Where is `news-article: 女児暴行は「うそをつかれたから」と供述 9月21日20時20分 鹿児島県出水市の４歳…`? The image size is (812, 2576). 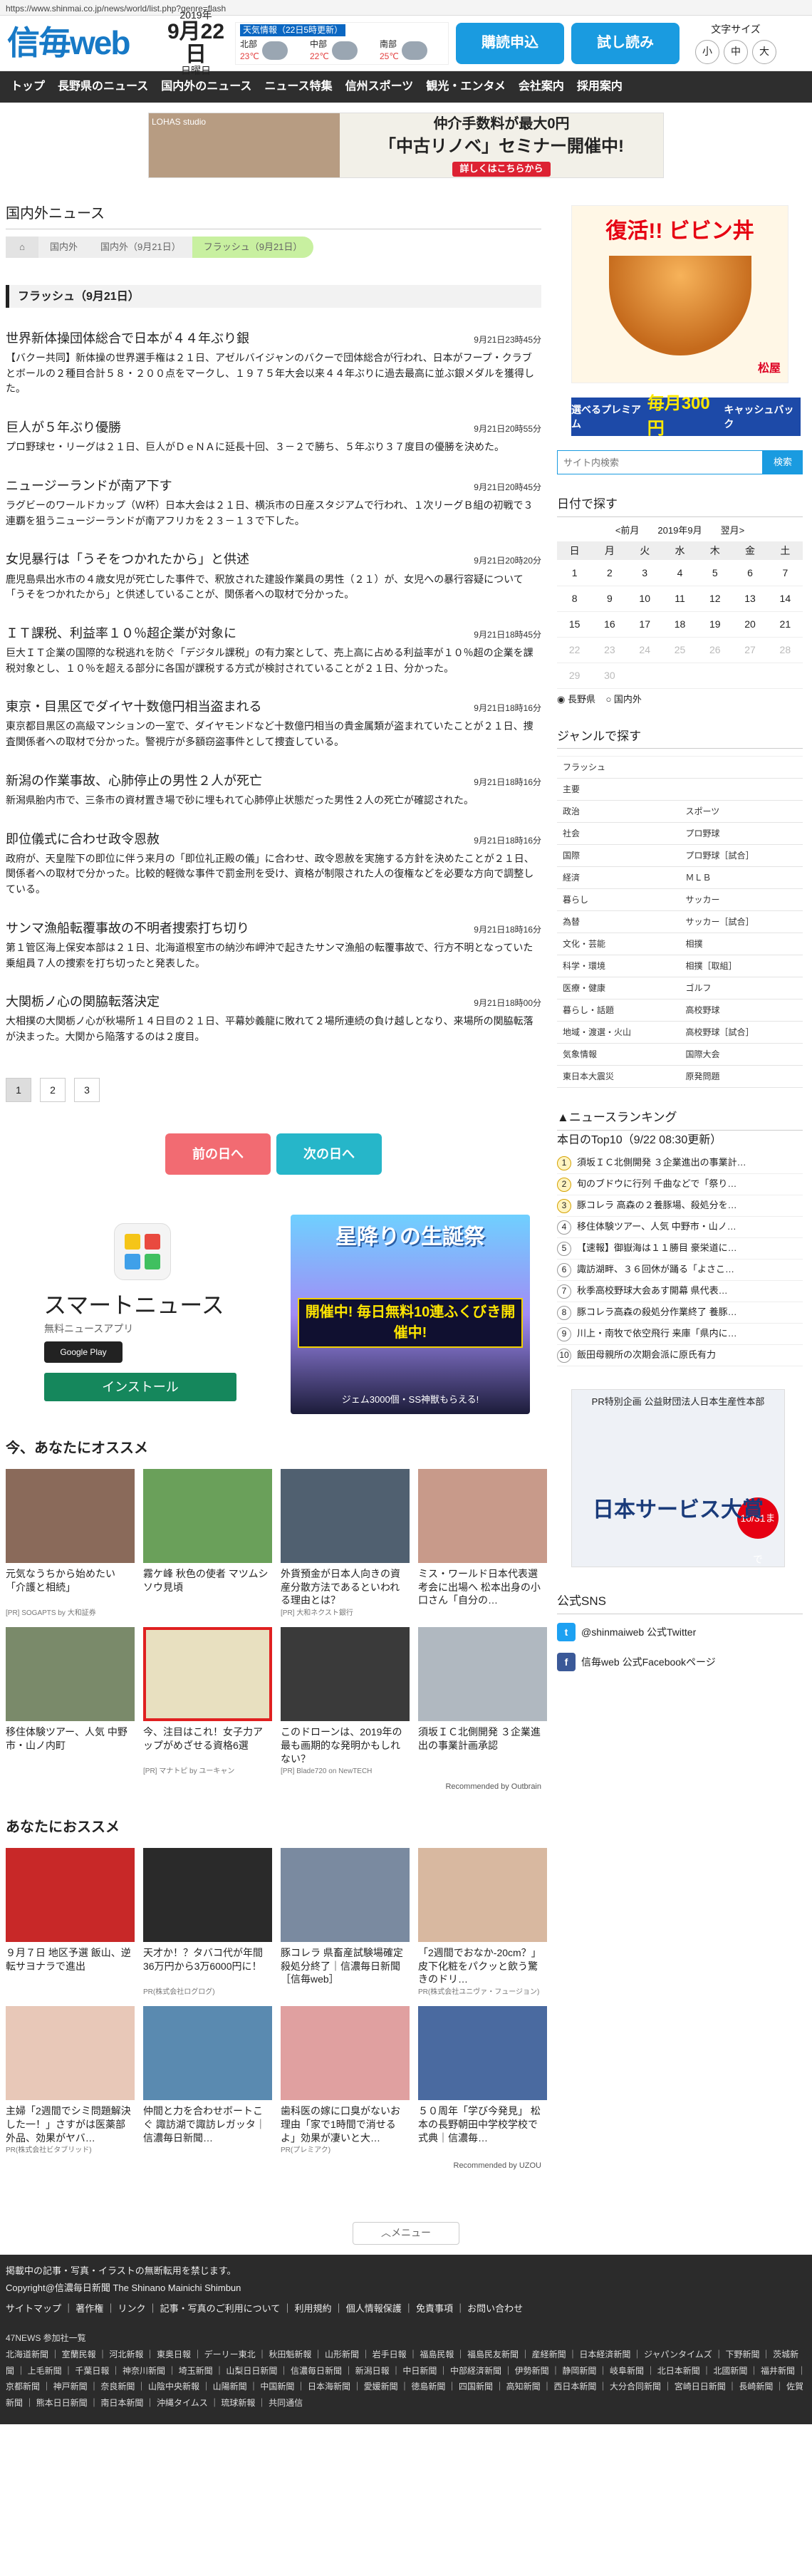 news-article: 女児暴行は「うそをつかれたから」と供述 9月21日20時20分 鹿児島県出水市の４歳… is located at coordinates (273, 576).